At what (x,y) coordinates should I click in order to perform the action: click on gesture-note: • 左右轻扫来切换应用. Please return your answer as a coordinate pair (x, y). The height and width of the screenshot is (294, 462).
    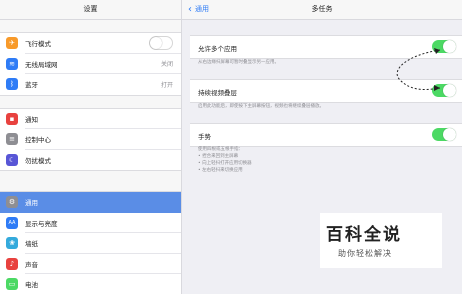
    Looking at the image, I should click on (220, 170).